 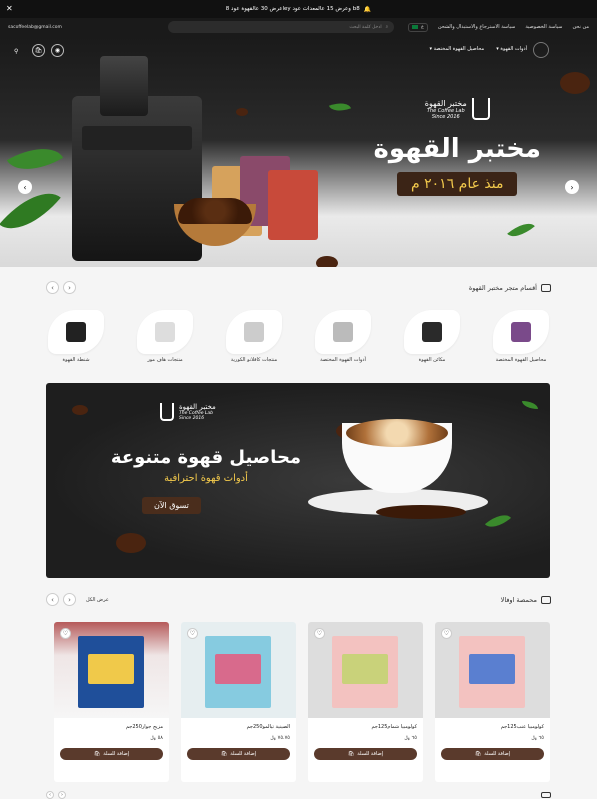 I want to click on close-icon: ✕, so click(x=9, y=9).